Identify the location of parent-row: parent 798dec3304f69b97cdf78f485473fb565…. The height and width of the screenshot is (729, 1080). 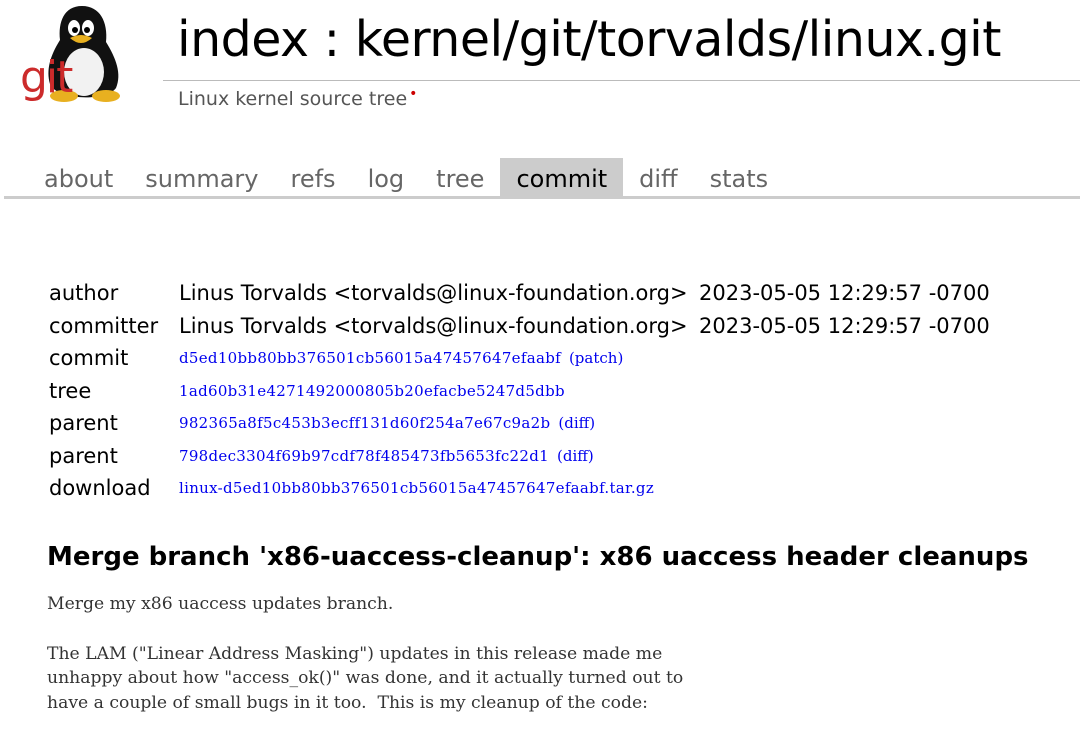
(368, 456).